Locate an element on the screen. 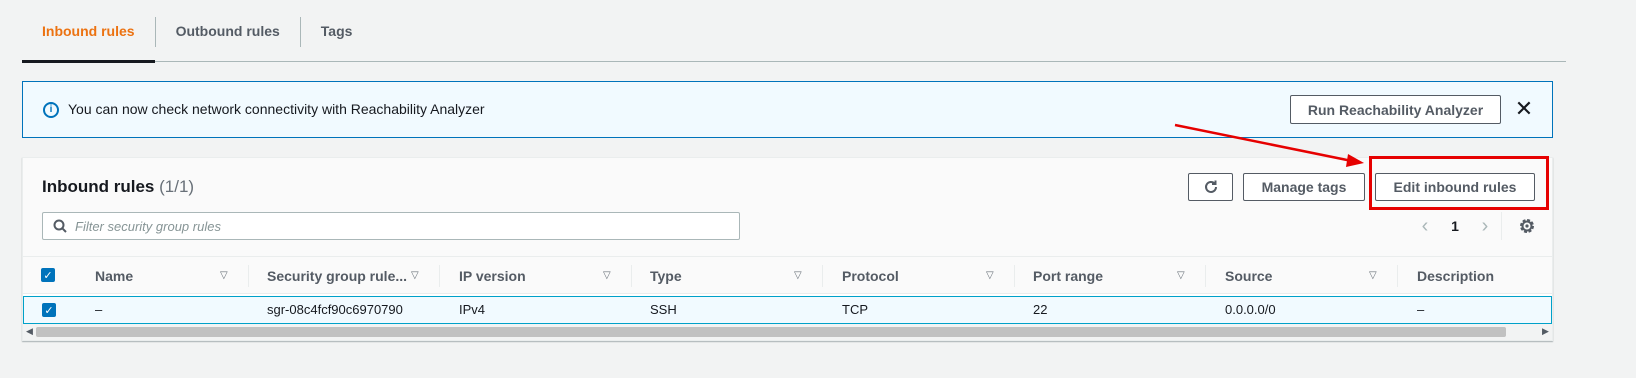  close-icon: ✕ is located at coordinates (1524, 108).